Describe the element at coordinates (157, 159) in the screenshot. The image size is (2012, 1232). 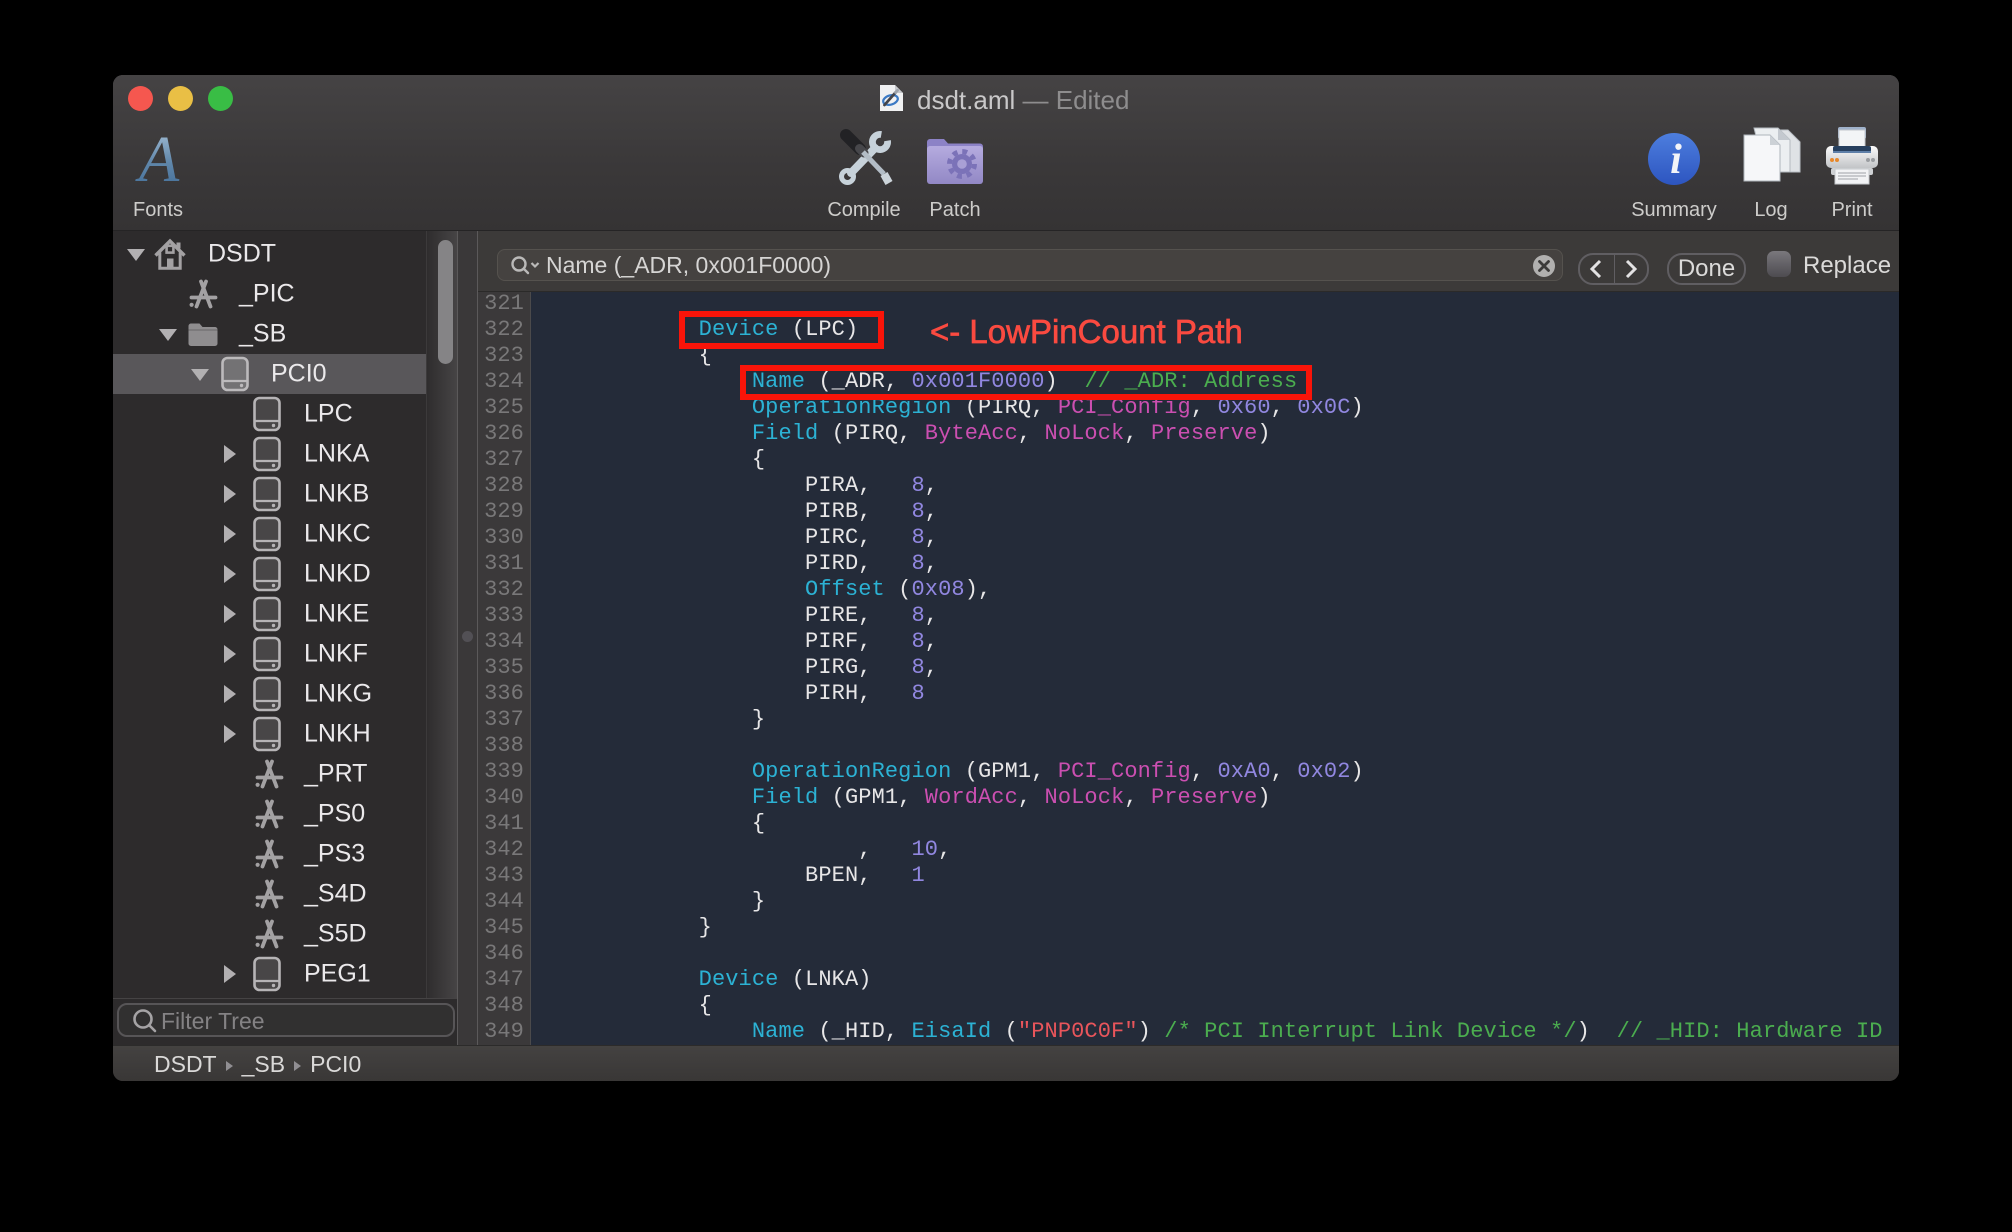
I see `svg-text: A` at that location.